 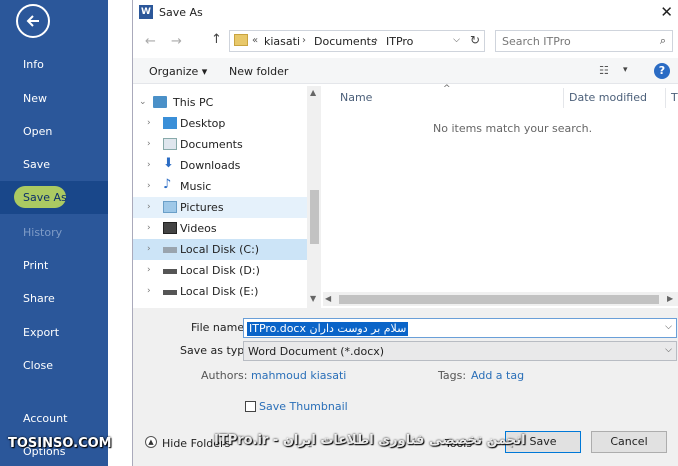 What do you see at coordinates (170, 207) in the screenshot?
I see `pictures-icon` at bounding box center [170, 207].